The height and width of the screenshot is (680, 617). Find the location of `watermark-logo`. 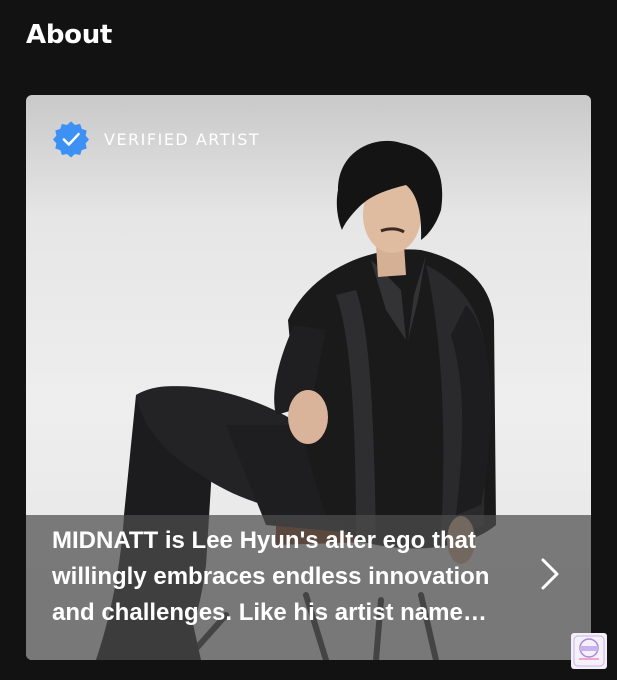

watermark-logo is located at coordinates (589, 651).